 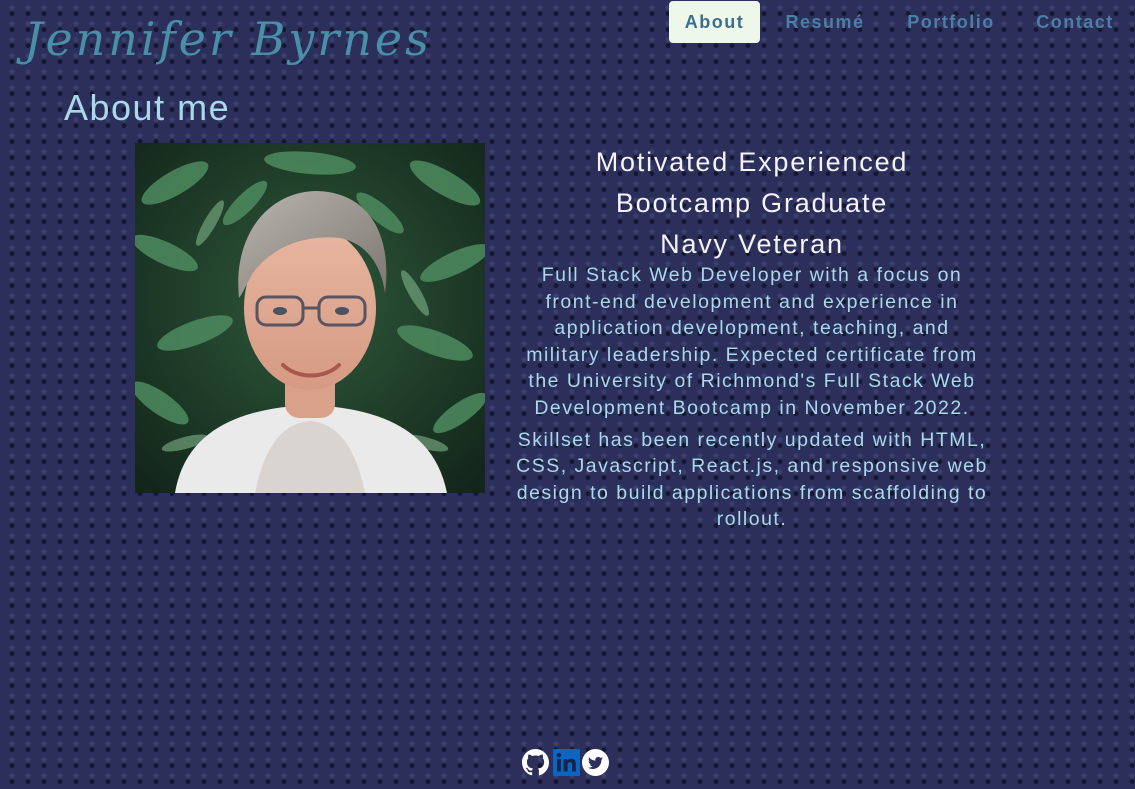 What do you see at coordinates (951, 22) in the screenshot?
I see `nav-portfolio-tab: Portfolio` at bounding box center [951, 22].